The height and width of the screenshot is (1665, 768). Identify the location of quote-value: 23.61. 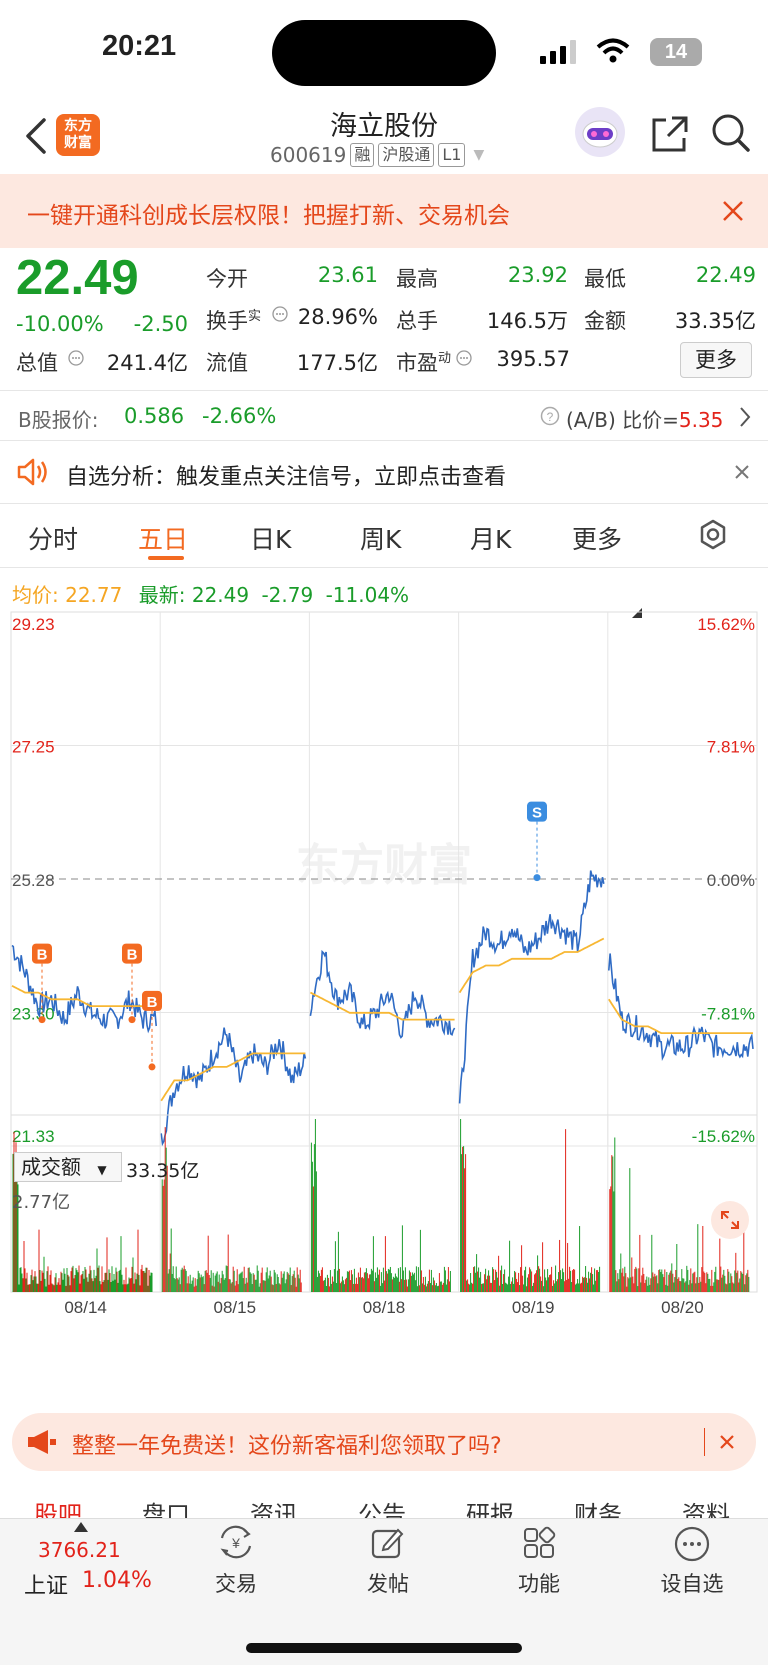
(347, 275).